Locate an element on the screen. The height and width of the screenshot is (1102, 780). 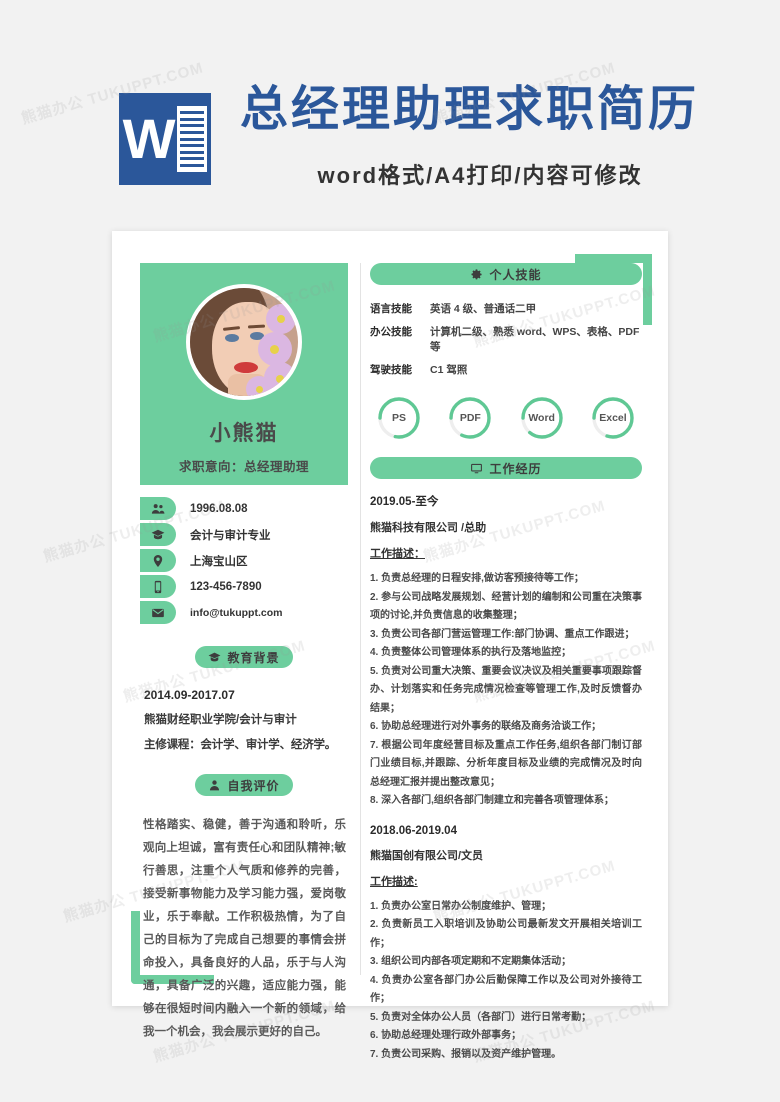
people-icon is located at coordinates (158, 508).